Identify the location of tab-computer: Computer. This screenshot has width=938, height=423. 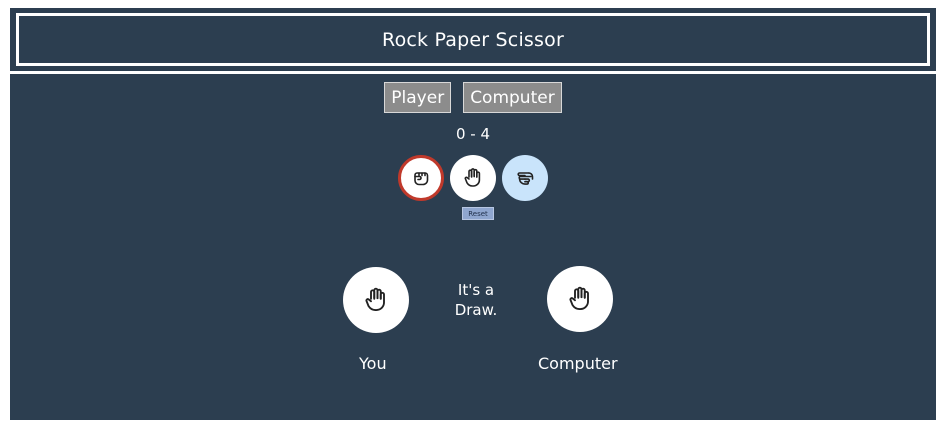
(512, 97).